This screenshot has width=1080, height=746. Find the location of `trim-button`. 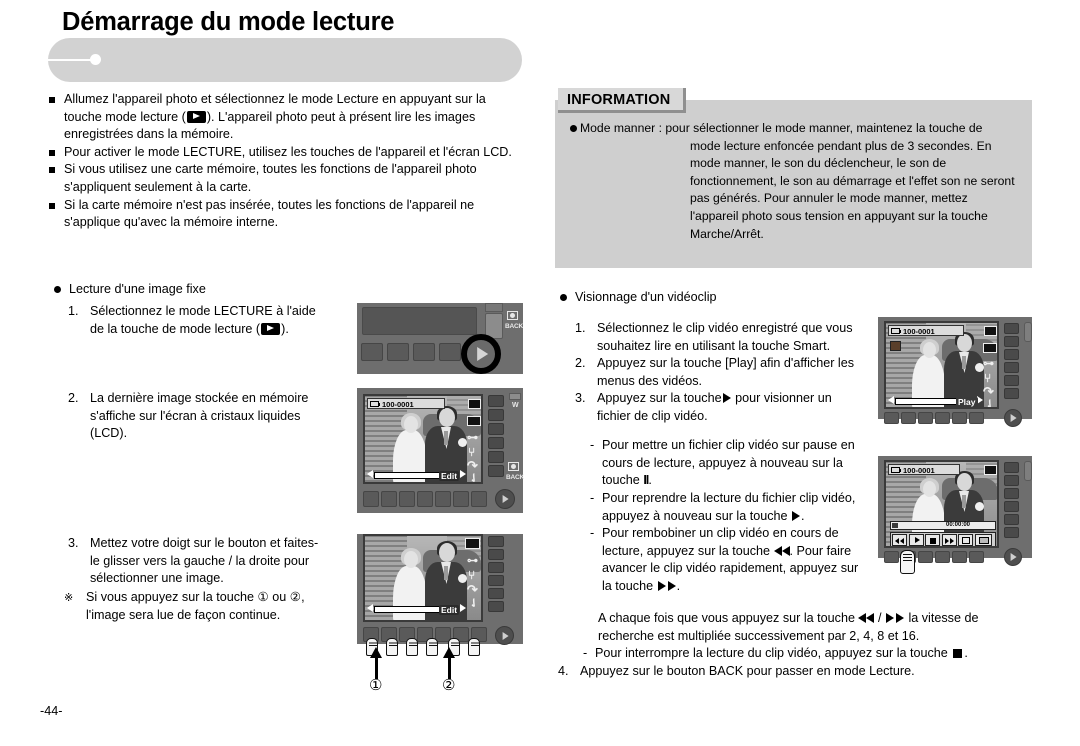

trim-button is located at coordinates (983, 539).